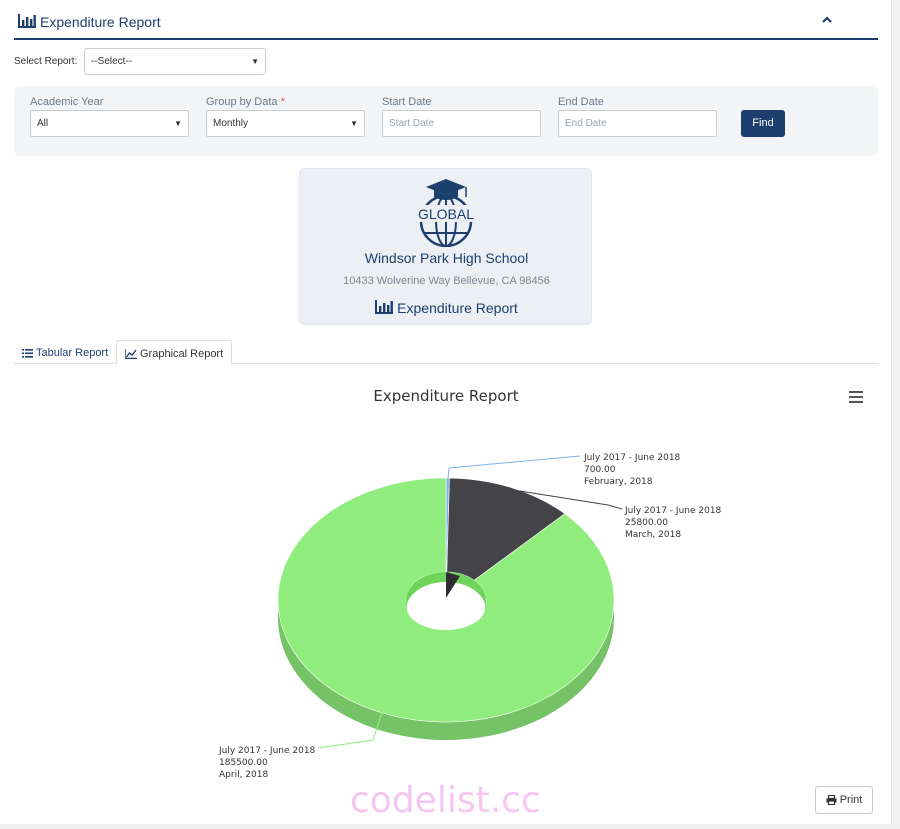 Image resolution: width=900 pixels, height=829 pixels. What do you see at coordinates (243, 763) in the screenshot?
I see `data-label-value: 185500.00` at bounding box center [243, 763].